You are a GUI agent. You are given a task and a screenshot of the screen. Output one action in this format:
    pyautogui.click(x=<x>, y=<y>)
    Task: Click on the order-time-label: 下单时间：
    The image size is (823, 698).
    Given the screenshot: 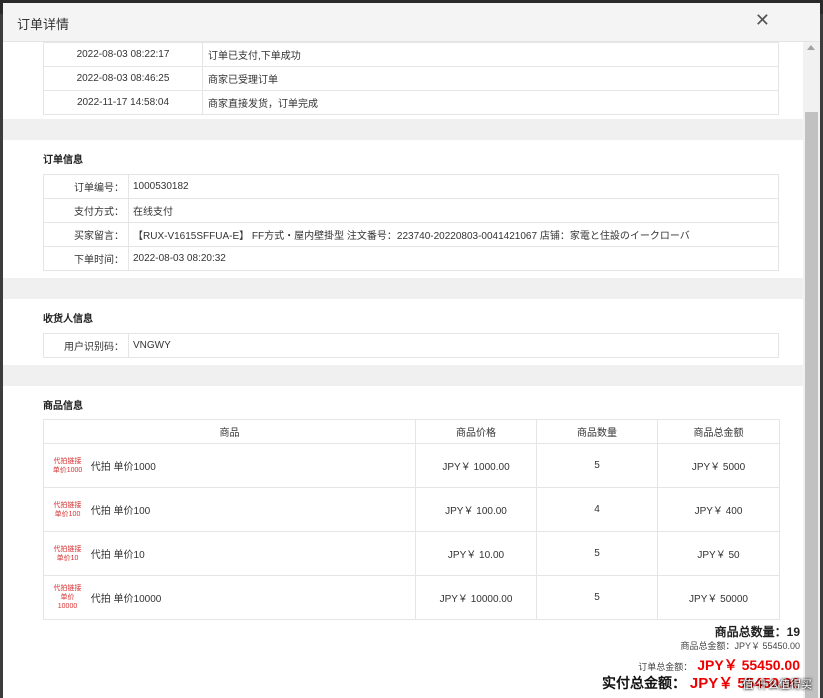 What is the action you would take?
    pyautogui.click(x=86, y=258)
    